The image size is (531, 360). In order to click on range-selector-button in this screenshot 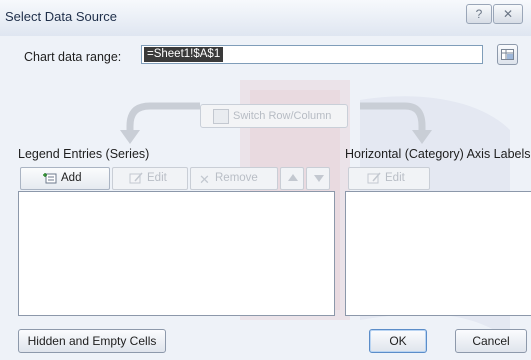, I will do `click(507, 54)`.